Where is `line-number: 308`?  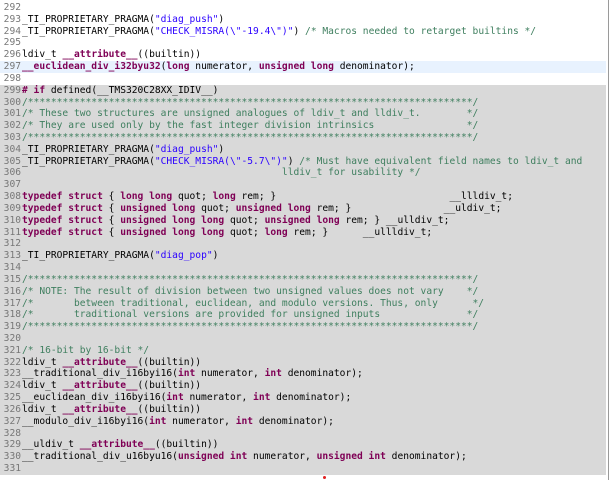 line-number: 308 is located at coordinates (12, 197).